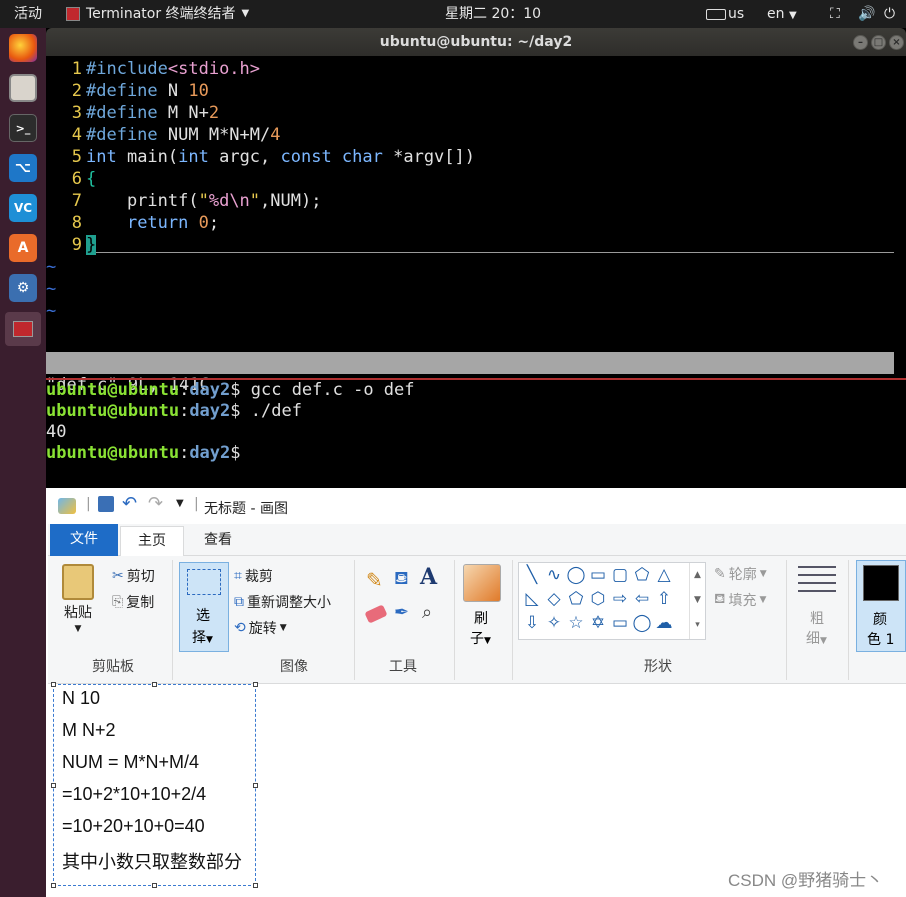 Image resolution: width=906 pixels, height=897 pixels. Describe the element at coordinates (598, 575) in the screenshot. I see `rectangle-shape-icon: ▭` at that location.